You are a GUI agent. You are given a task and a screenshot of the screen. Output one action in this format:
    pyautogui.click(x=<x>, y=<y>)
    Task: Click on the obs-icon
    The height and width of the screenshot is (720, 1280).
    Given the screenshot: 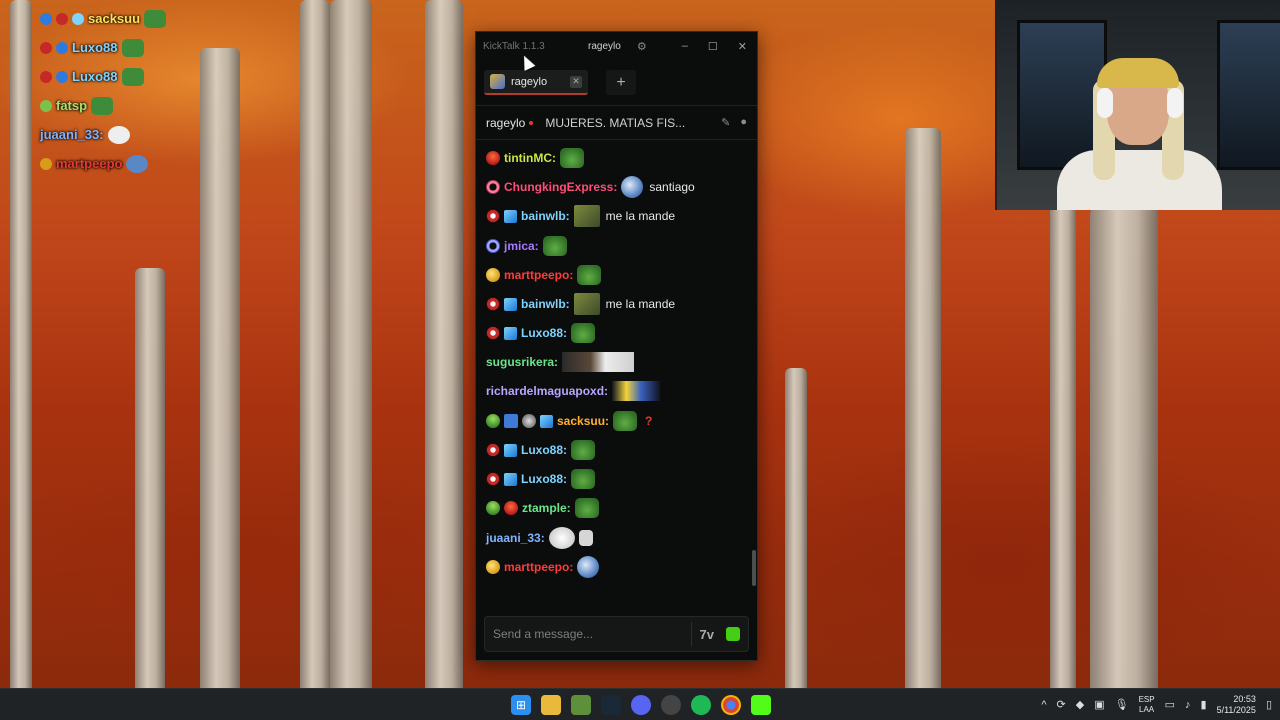 What is the action you would take?
    pyautogui.click(x=671, y=704)
    